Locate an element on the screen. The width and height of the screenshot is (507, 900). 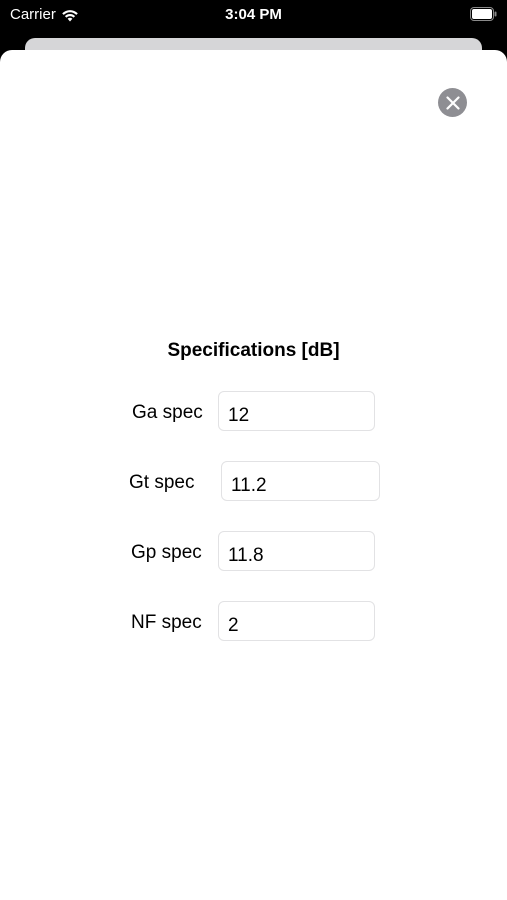
spec-row-ga: Ga spec is located at coordinates (253, 411).